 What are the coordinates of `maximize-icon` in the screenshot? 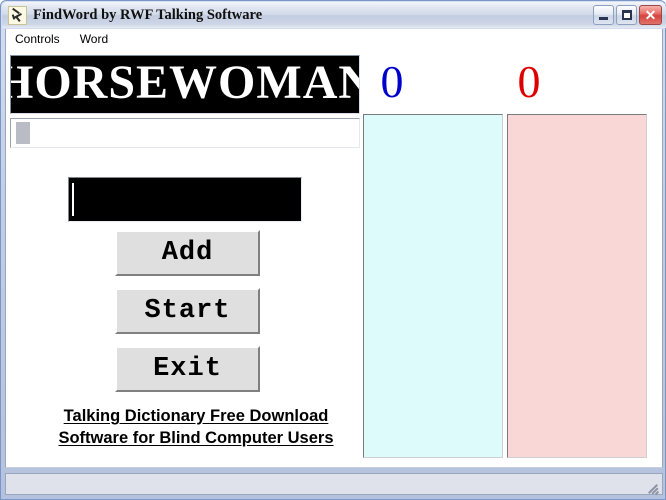 It's located at (627, 15).